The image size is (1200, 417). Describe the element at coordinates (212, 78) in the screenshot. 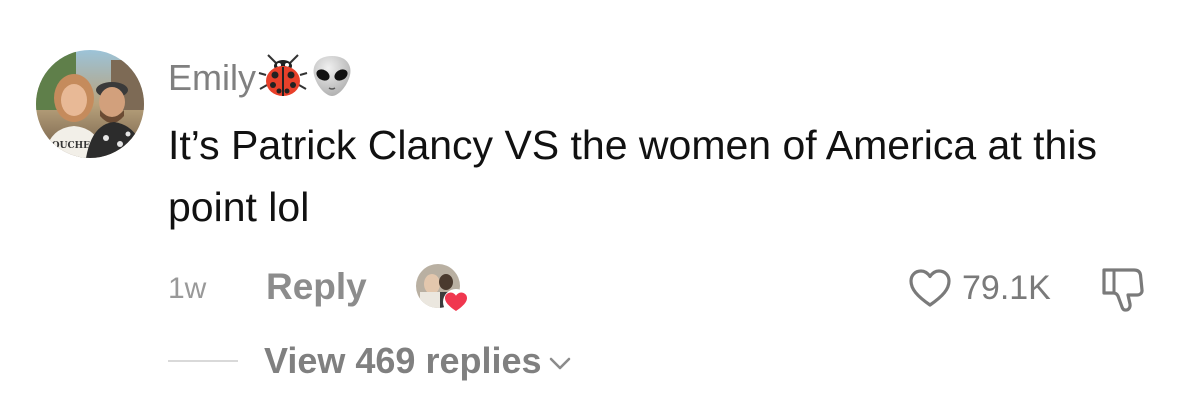

I see `username: Emily` at that location.